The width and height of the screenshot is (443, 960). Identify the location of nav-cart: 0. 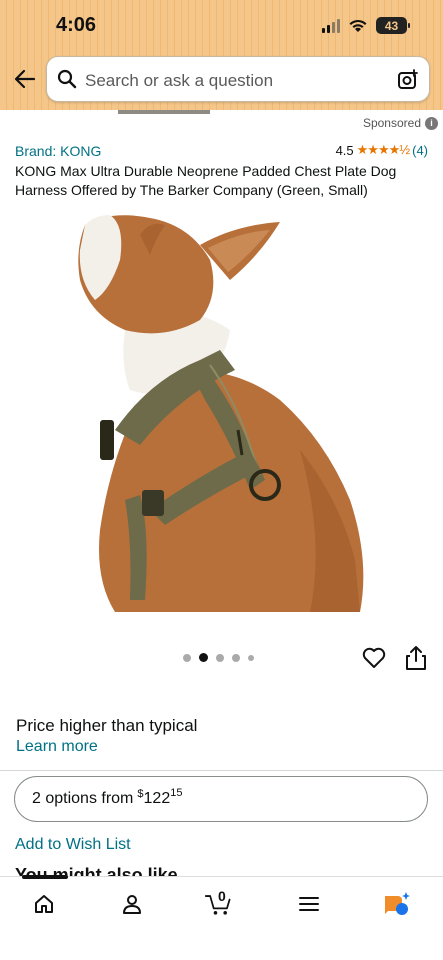
(219, 902).